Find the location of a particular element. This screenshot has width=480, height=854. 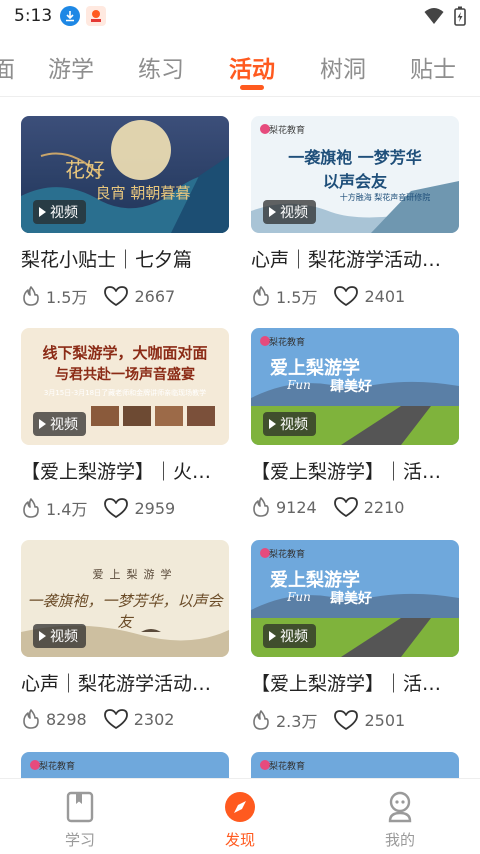

thumbnail-text: 与君共赴一场声音盛宴 is located at coordinates (125, 375).